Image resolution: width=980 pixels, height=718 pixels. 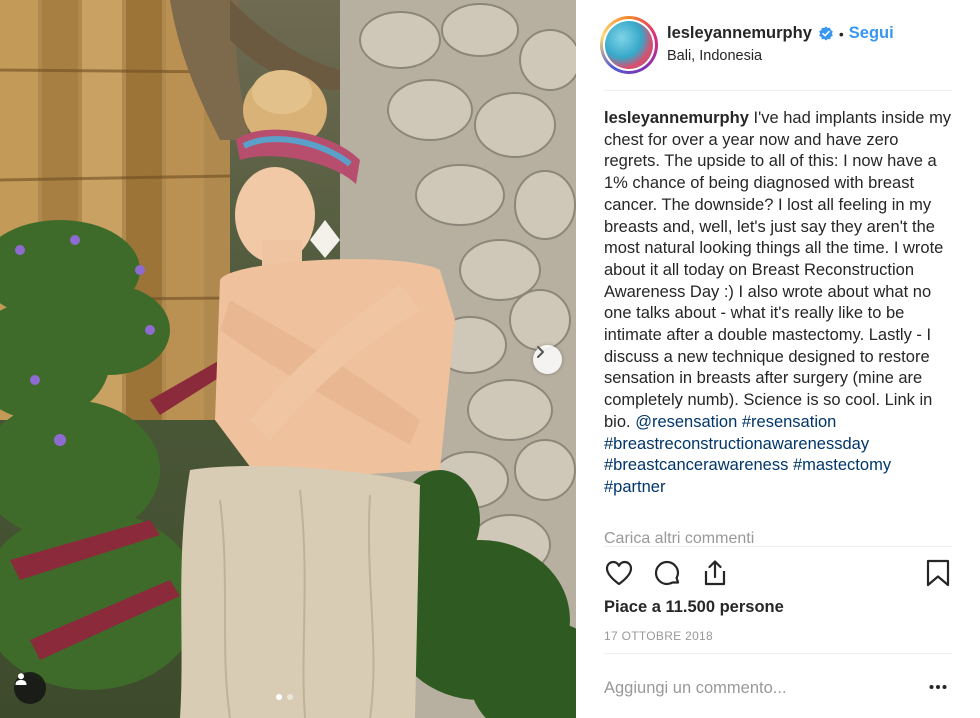 I want to click on caption-hashtag: #partner, so click(x=634, y=487).